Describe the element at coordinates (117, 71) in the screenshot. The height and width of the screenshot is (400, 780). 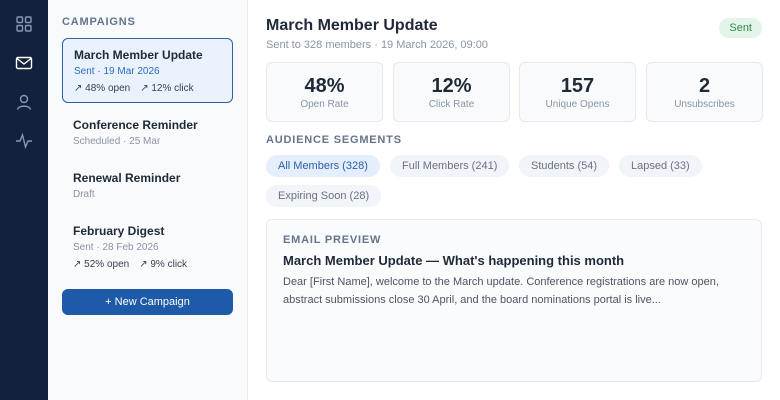
I see `campaign-meta: Sent · 19 Mar 2026` at that location.